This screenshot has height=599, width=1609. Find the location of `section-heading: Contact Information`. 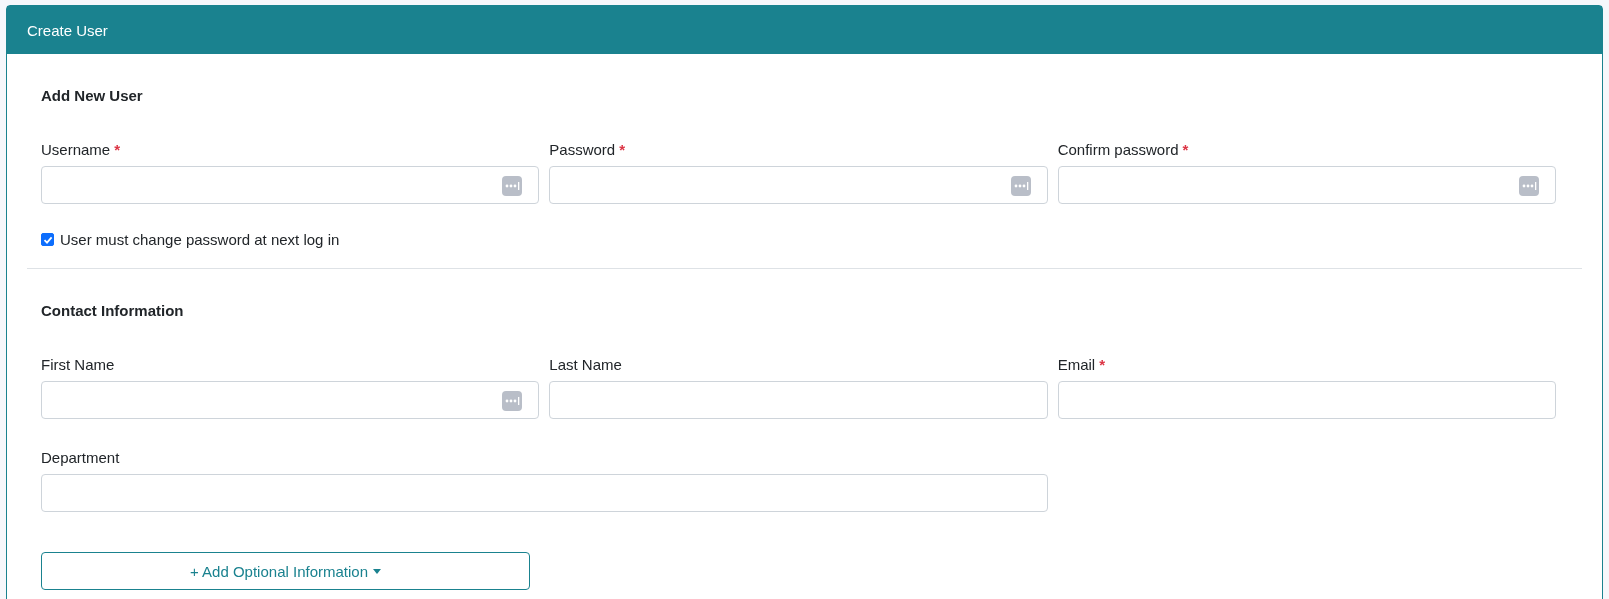

section-heading: Contact Information is located at coordinates (113, 311).